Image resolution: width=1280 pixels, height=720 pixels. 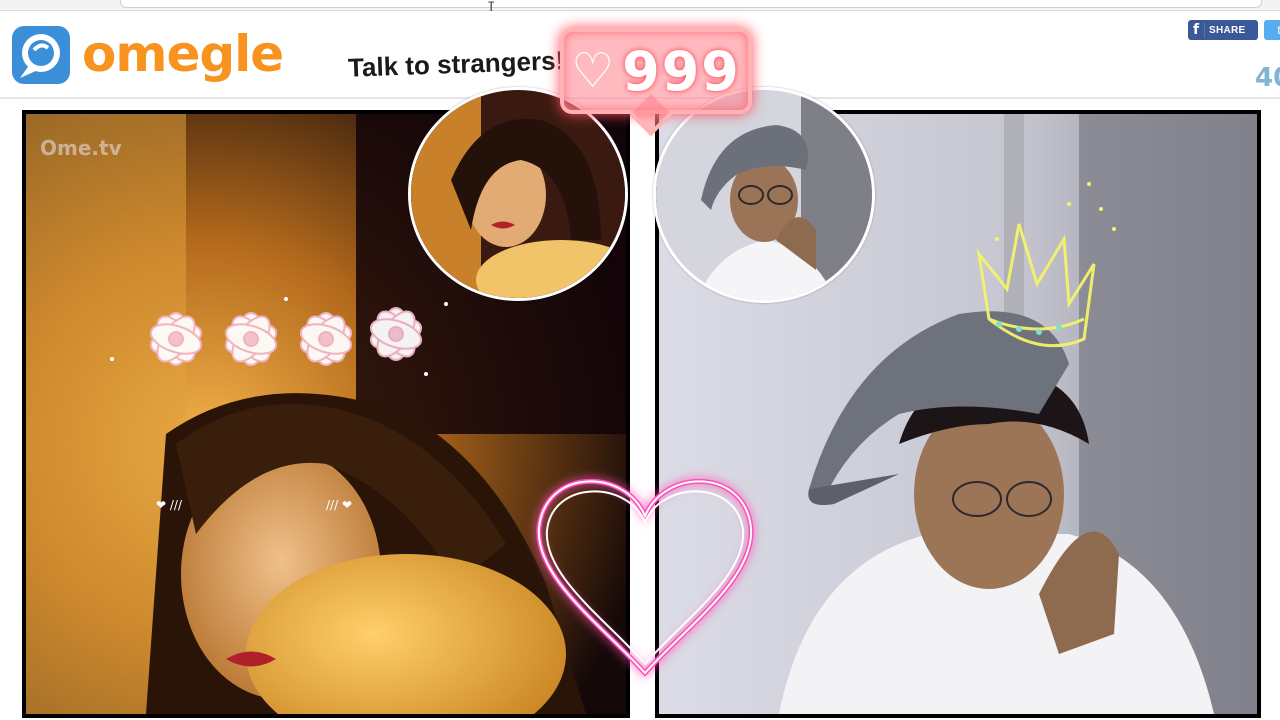 I want to click on address-bar, so click(x=691, y=4).